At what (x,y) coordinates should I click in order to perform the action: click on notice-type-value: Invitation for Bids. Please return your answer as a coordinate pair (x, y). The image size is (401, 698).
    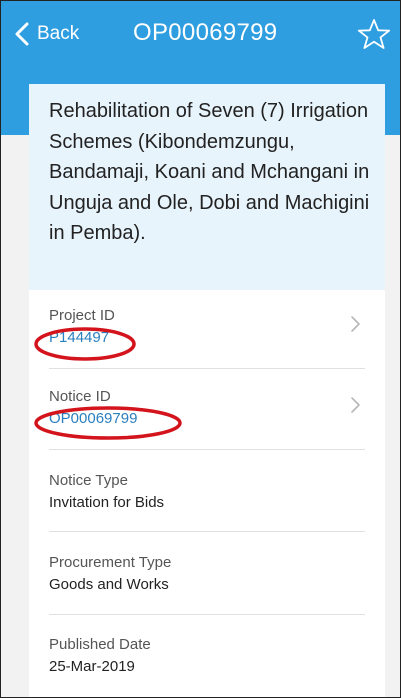
    Looking at the image, I should click on (107, 502).